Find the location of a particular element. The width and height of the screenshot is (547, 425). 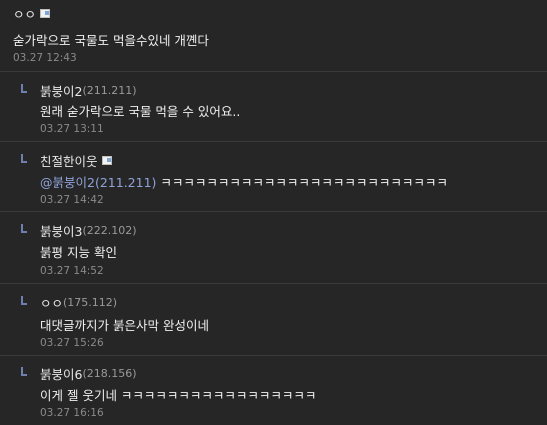

comment-ip: (222.102) is located at coordinates (109, 230).